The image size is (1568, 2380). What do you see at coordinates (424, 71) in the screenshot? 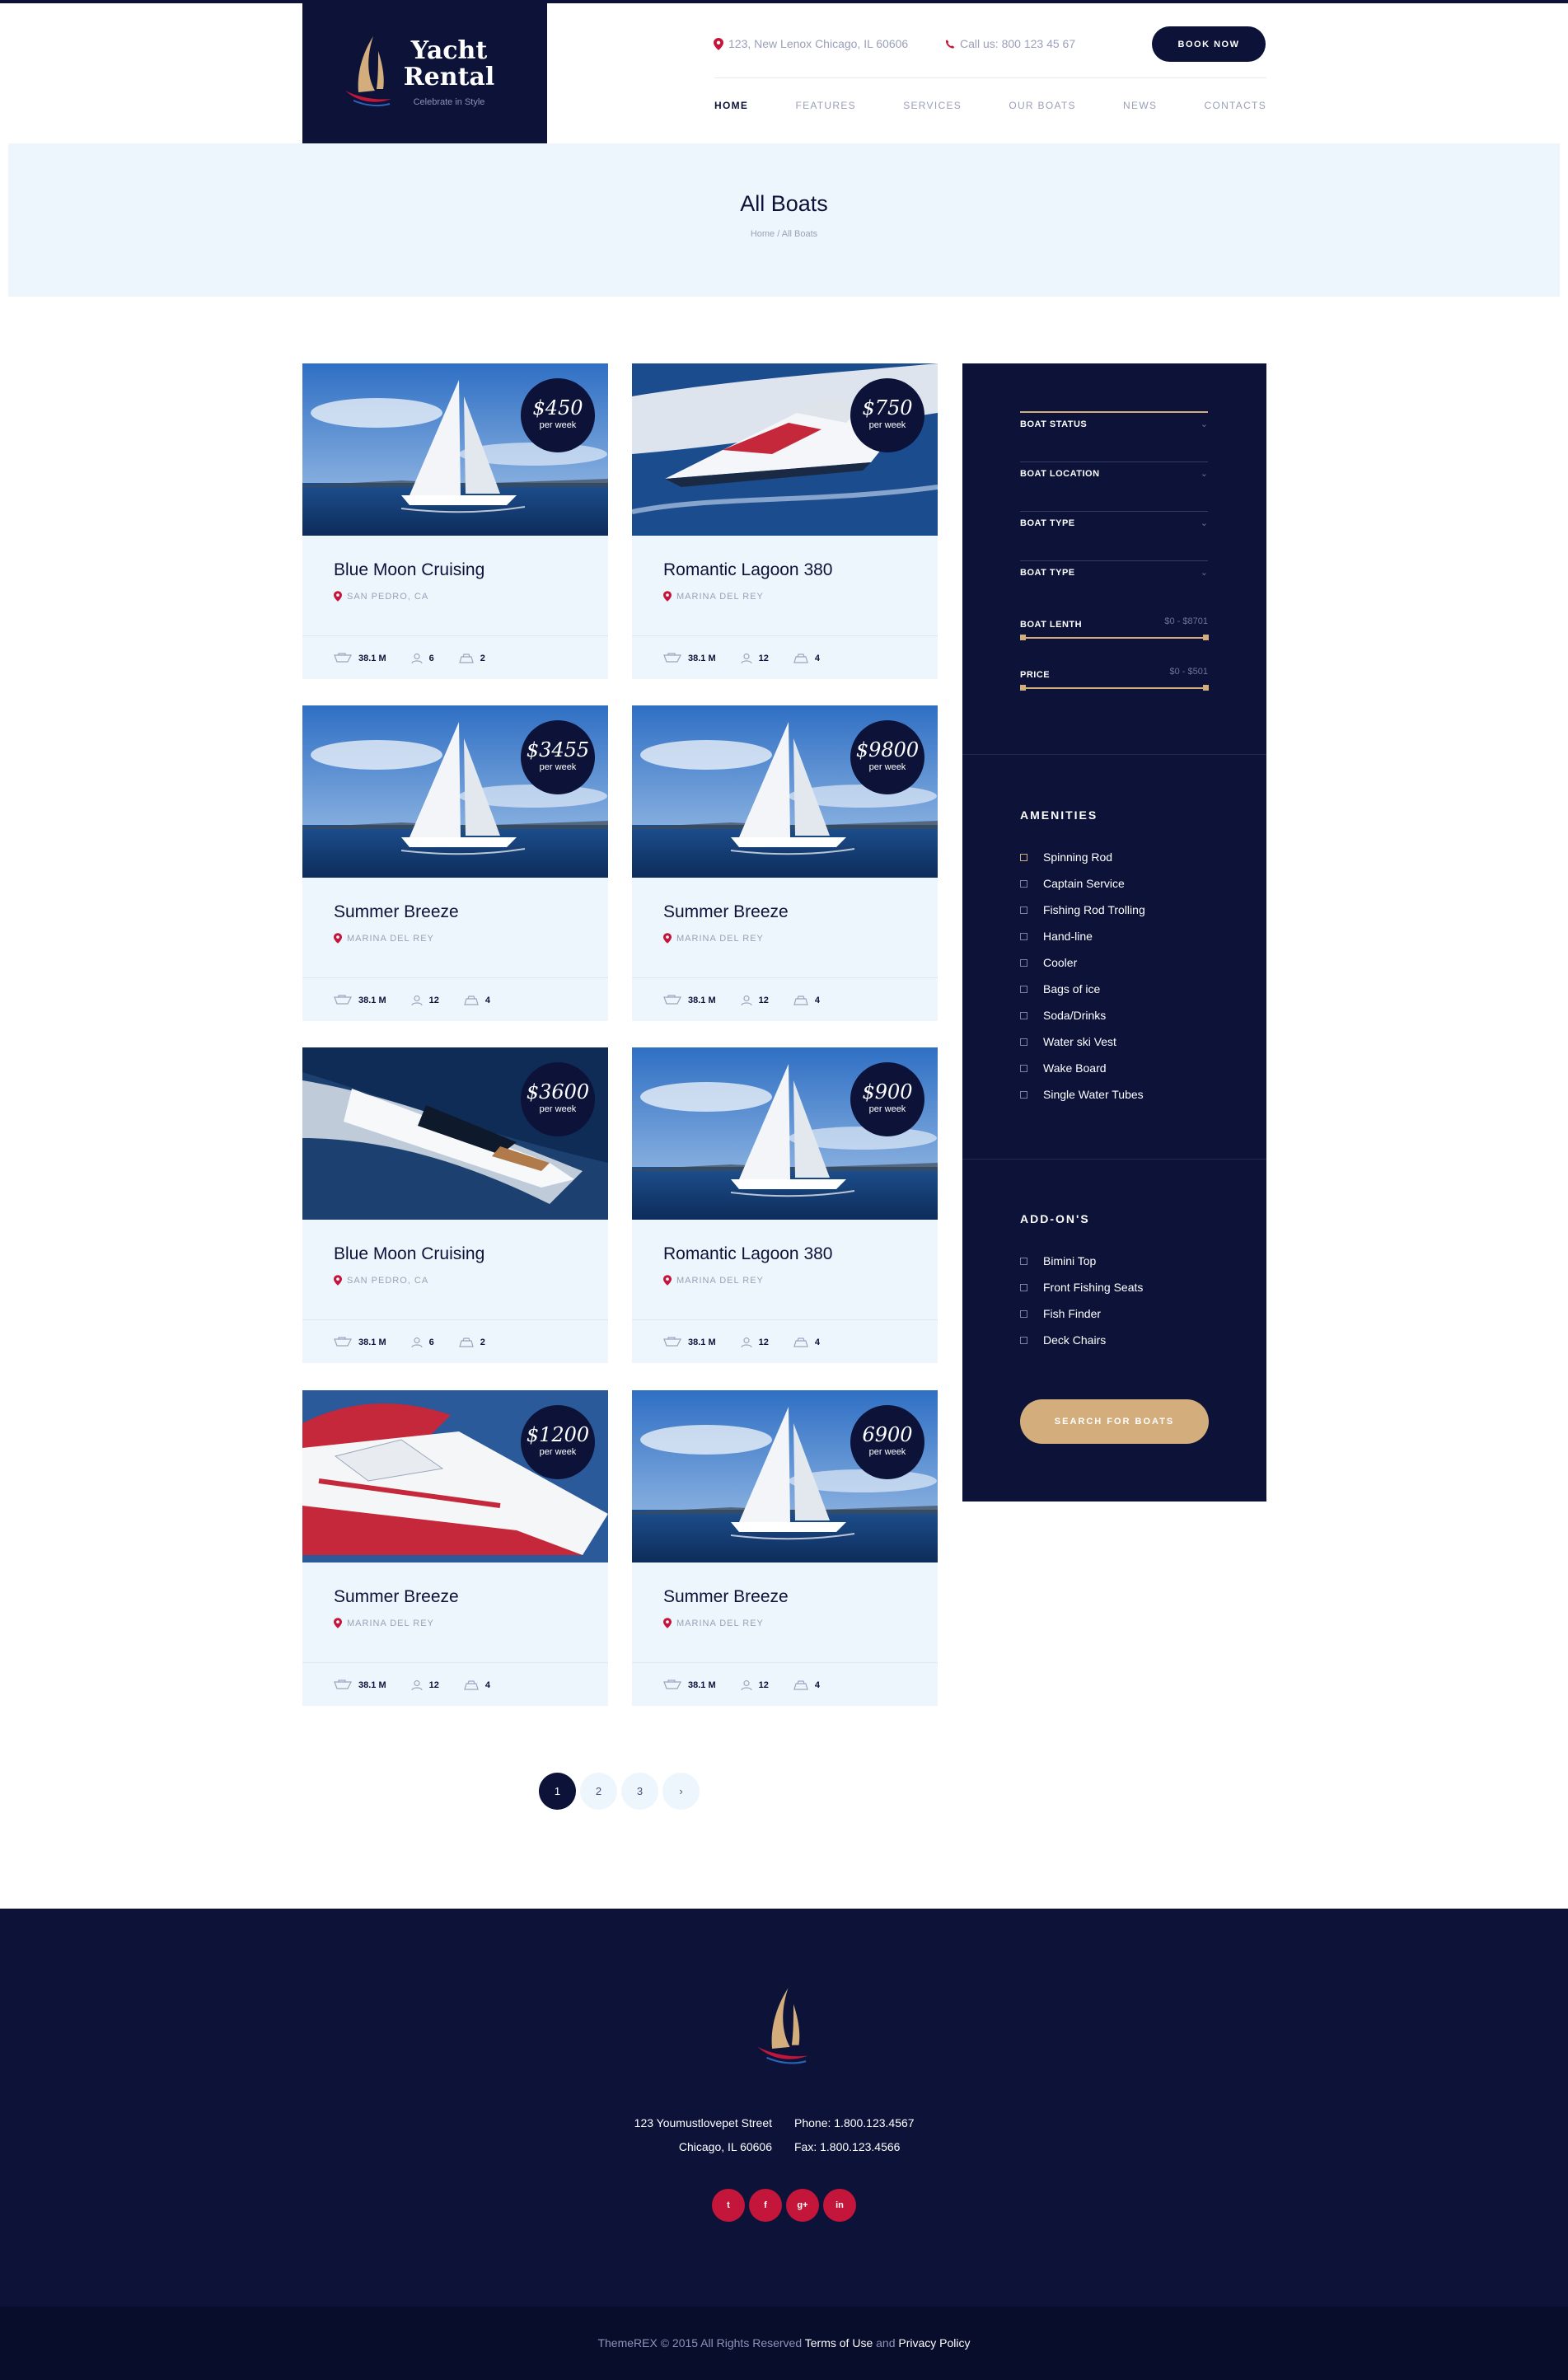
I see `logo: Yacht Rental Celebrate in Style` at bounding box center [424, 71].